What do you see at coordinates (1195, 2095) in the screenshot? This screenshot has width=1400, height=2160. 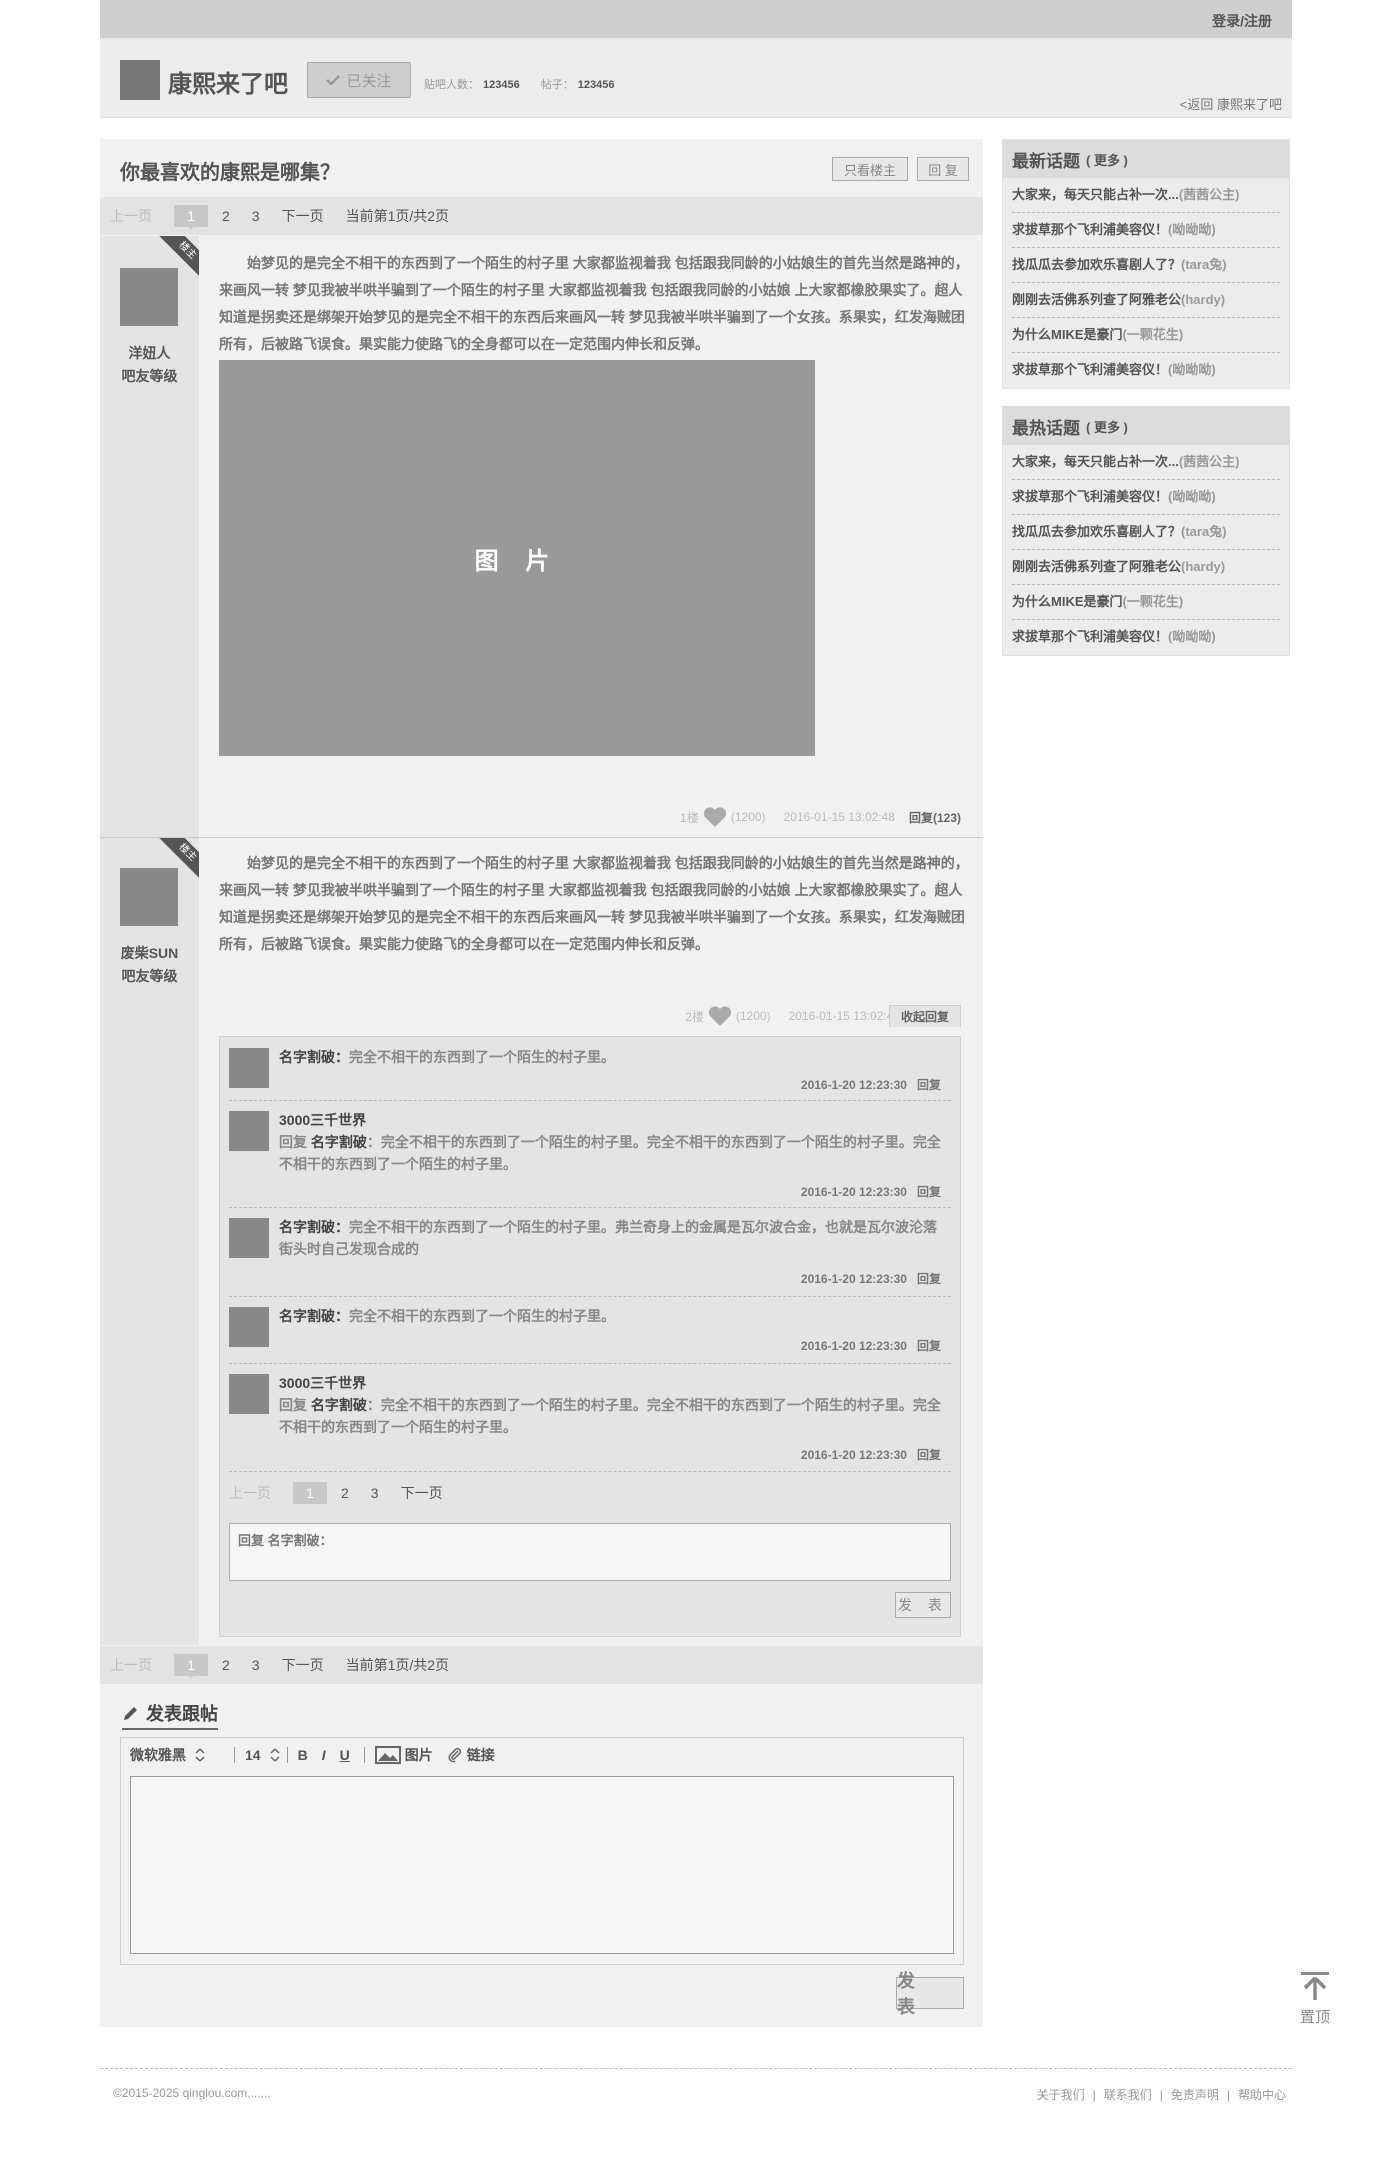 I see `footer-link-disclaimer: 免责声明` at bounding box center [1195, 2095].